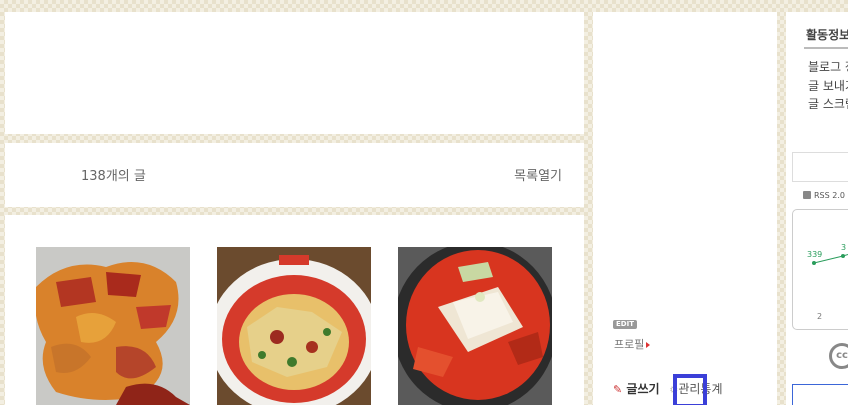 The height and width of the screenshot is (405, 848). I want to click on pencil-icon: ✎, so click(618, 389).